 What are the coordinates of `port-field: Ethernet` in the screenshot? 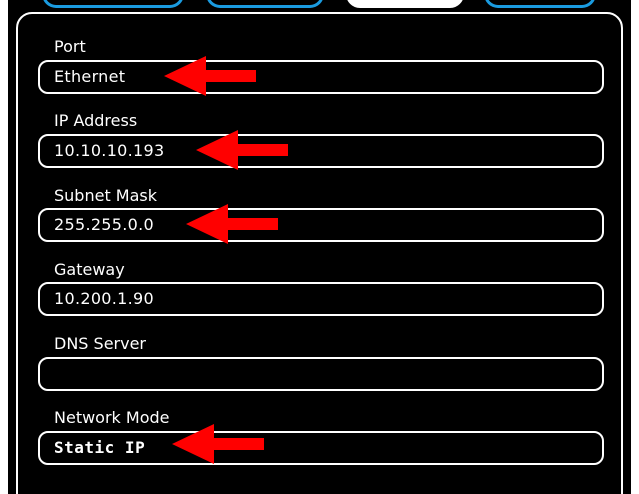 It's located at (321, 77).